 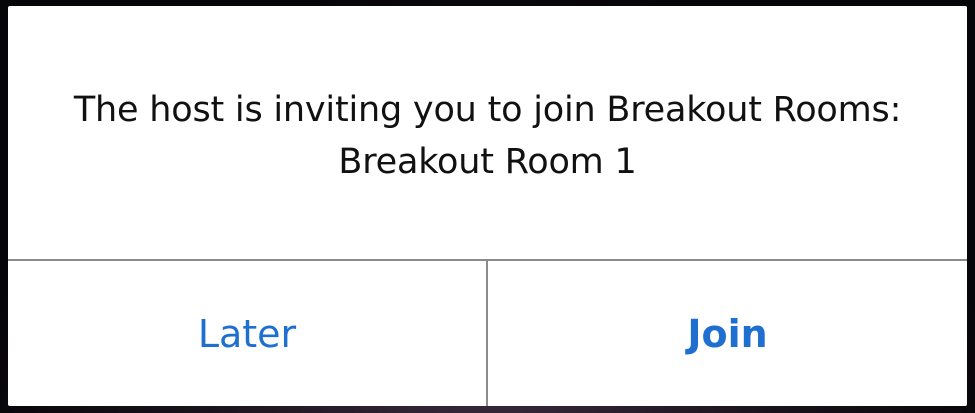 What do you see at coordinates (487, 161) in the screenshot?
I see `breakout-room-name: Breakout Room 1` at bounding box center [487, 161].